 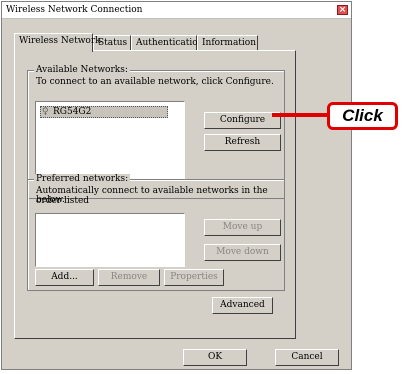 I want to click on title-bar: Wireless Network Connection ×, so click(x=176, y=10).